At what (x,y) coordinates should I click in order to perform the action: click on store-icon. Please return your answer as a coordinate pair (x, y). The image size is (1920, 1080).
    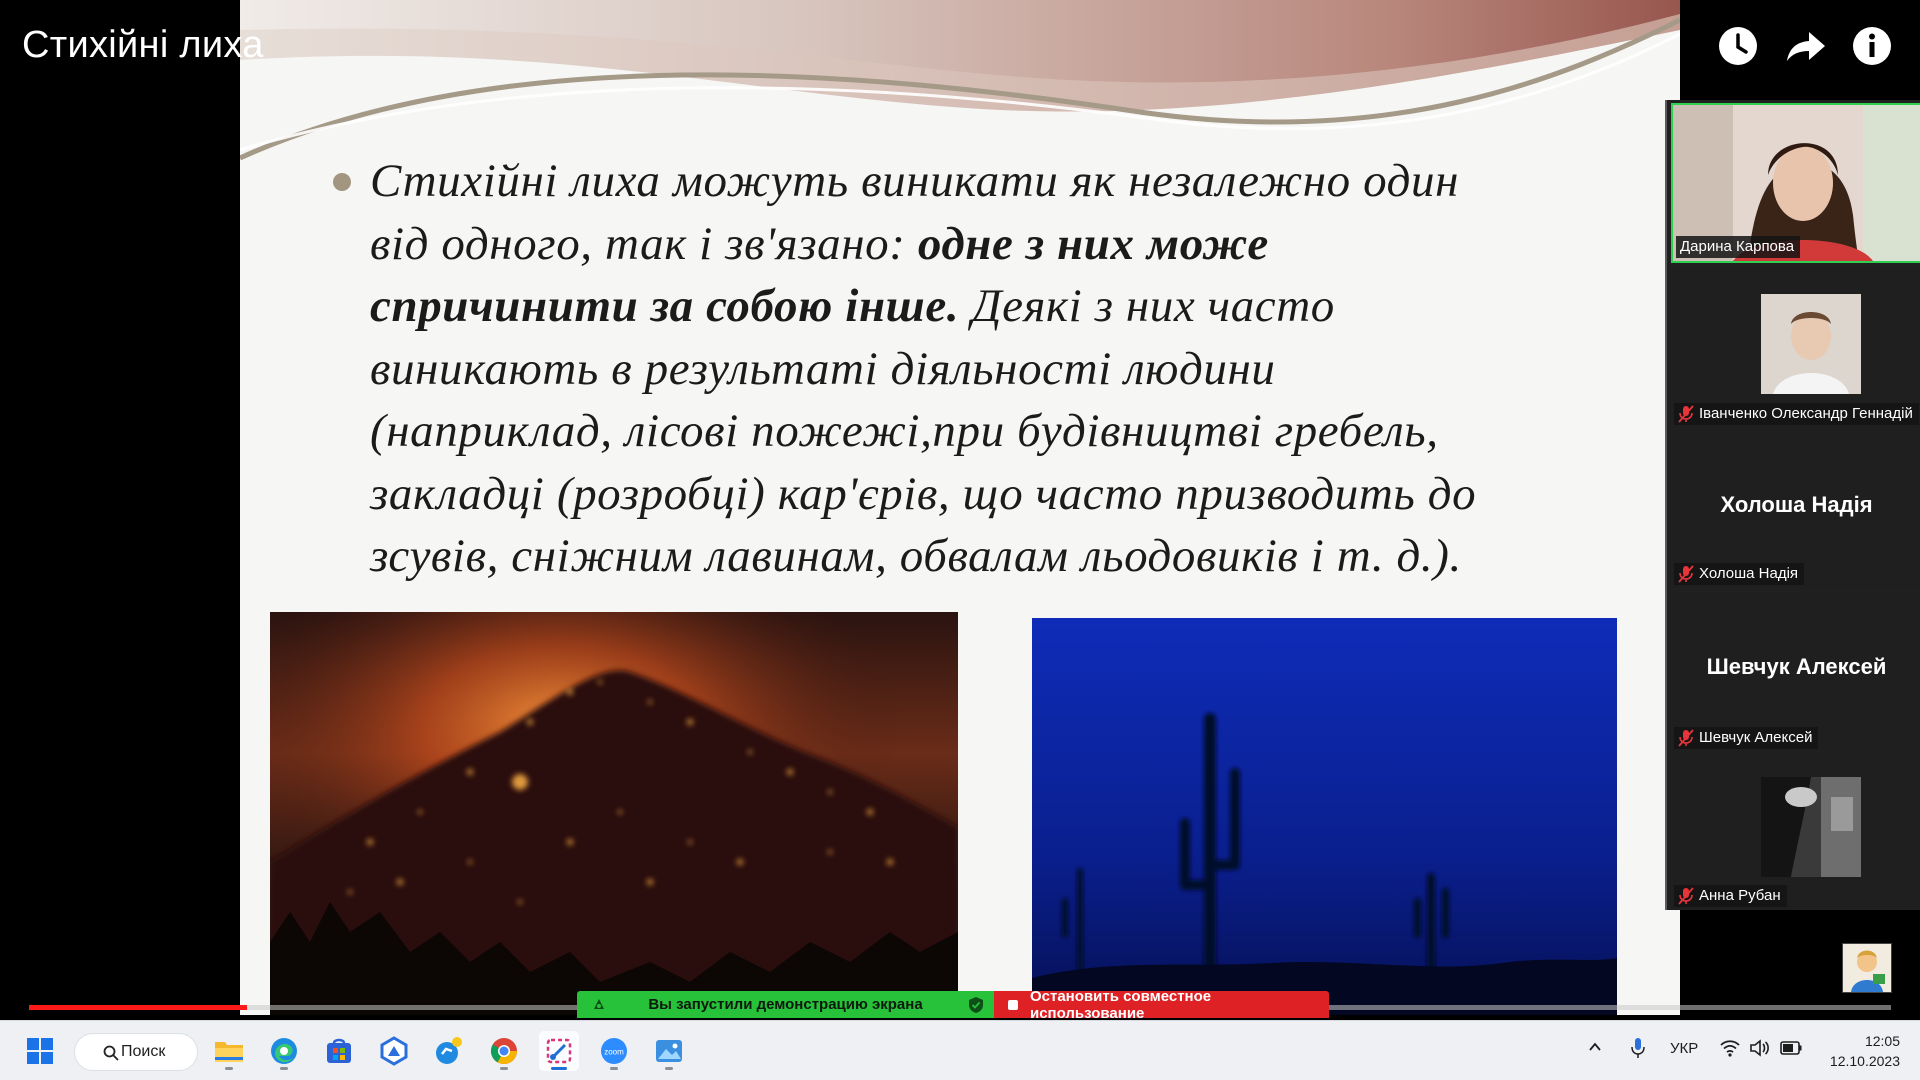
    Looking at the image, I should click on (339, 1050).